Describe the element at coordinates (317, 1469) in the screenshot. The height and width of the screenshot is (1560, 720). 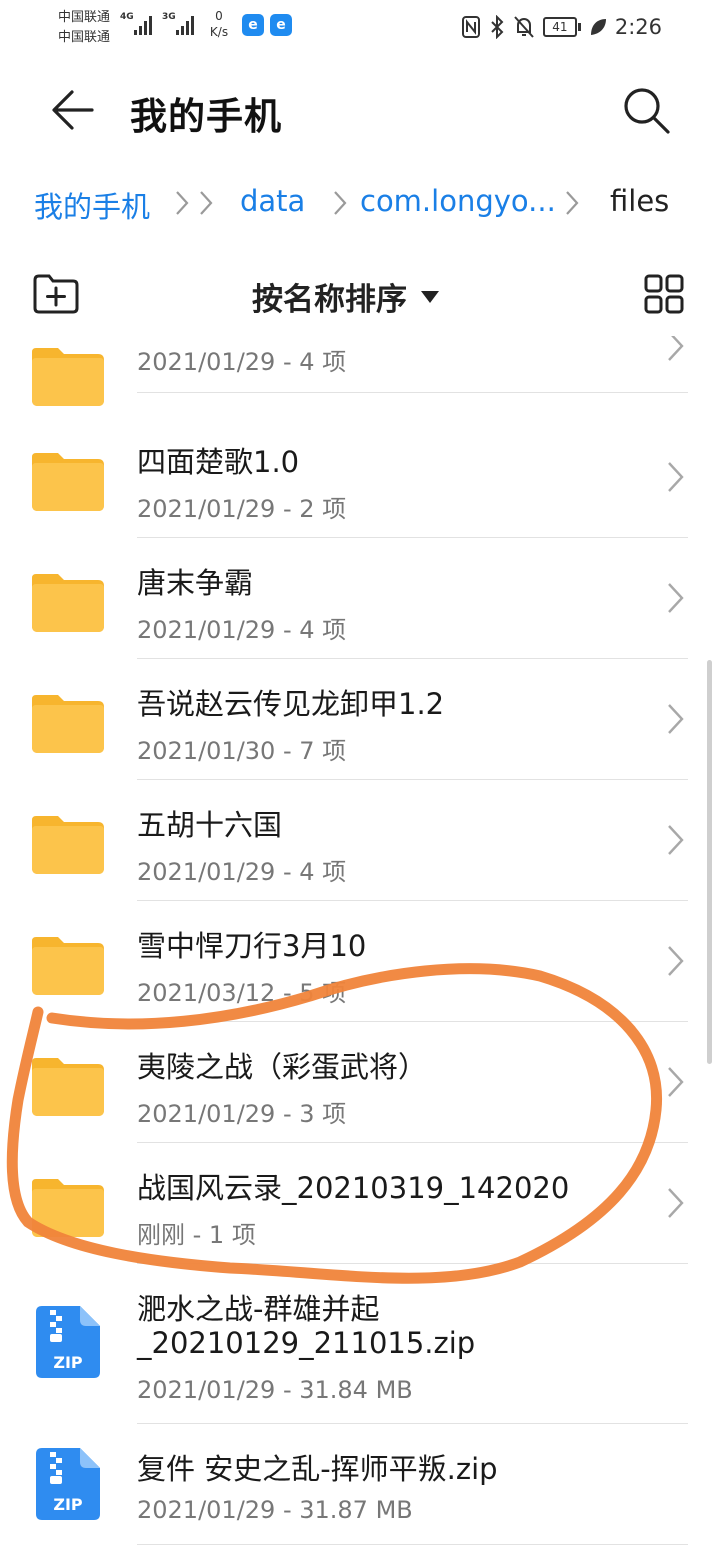
I see `file-name: 复件 安史之乱-挥师平叛.zip` at that location.